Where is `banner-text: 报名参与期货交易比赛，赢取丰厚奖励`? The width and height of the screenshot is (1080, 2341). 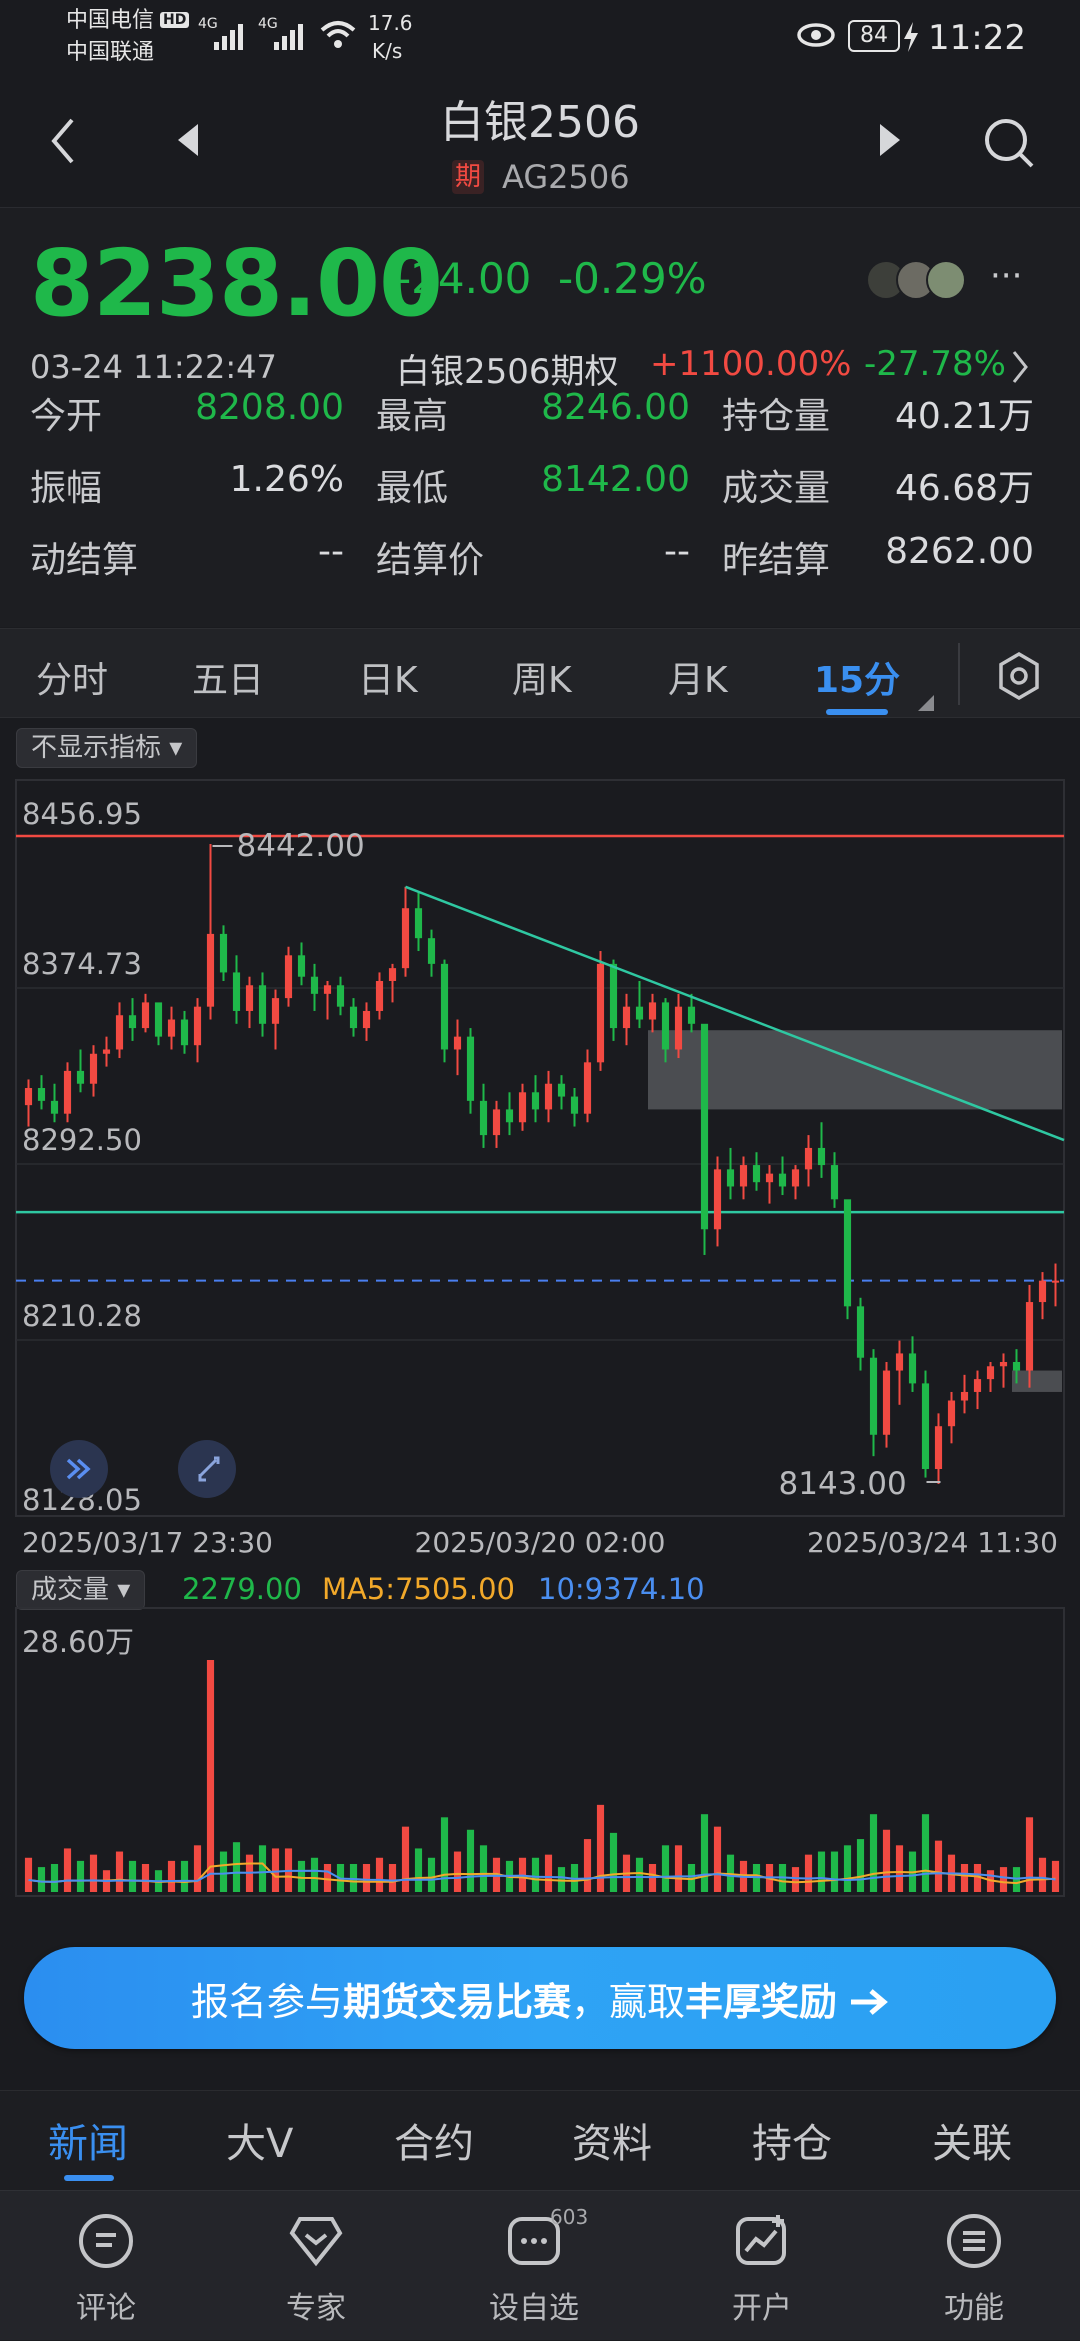 banner-text: 报名参与期货交易比赛，赢取丰厚奖励 is located at coordinates (540, 1998).